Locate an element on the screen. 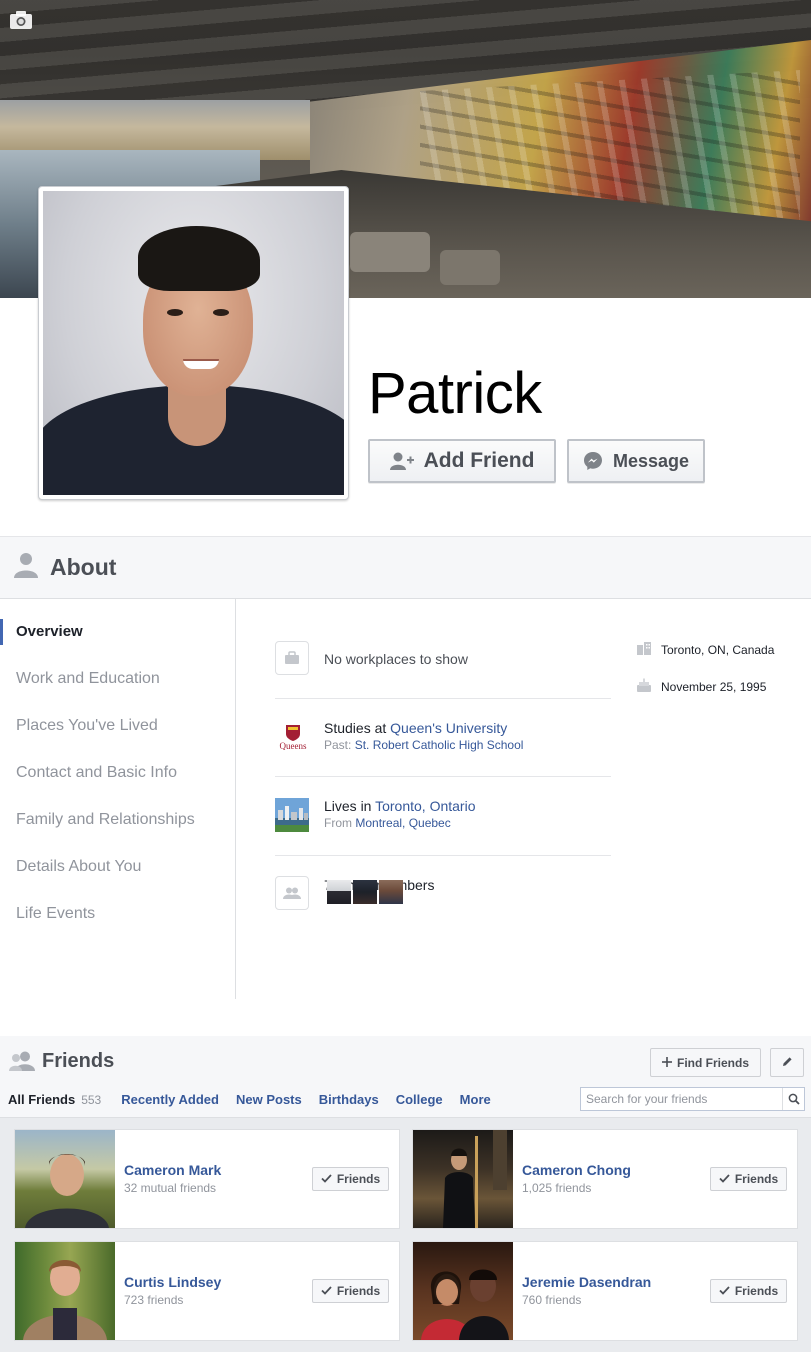  education-prefix: Studies at is located at coordinates (357, 728).